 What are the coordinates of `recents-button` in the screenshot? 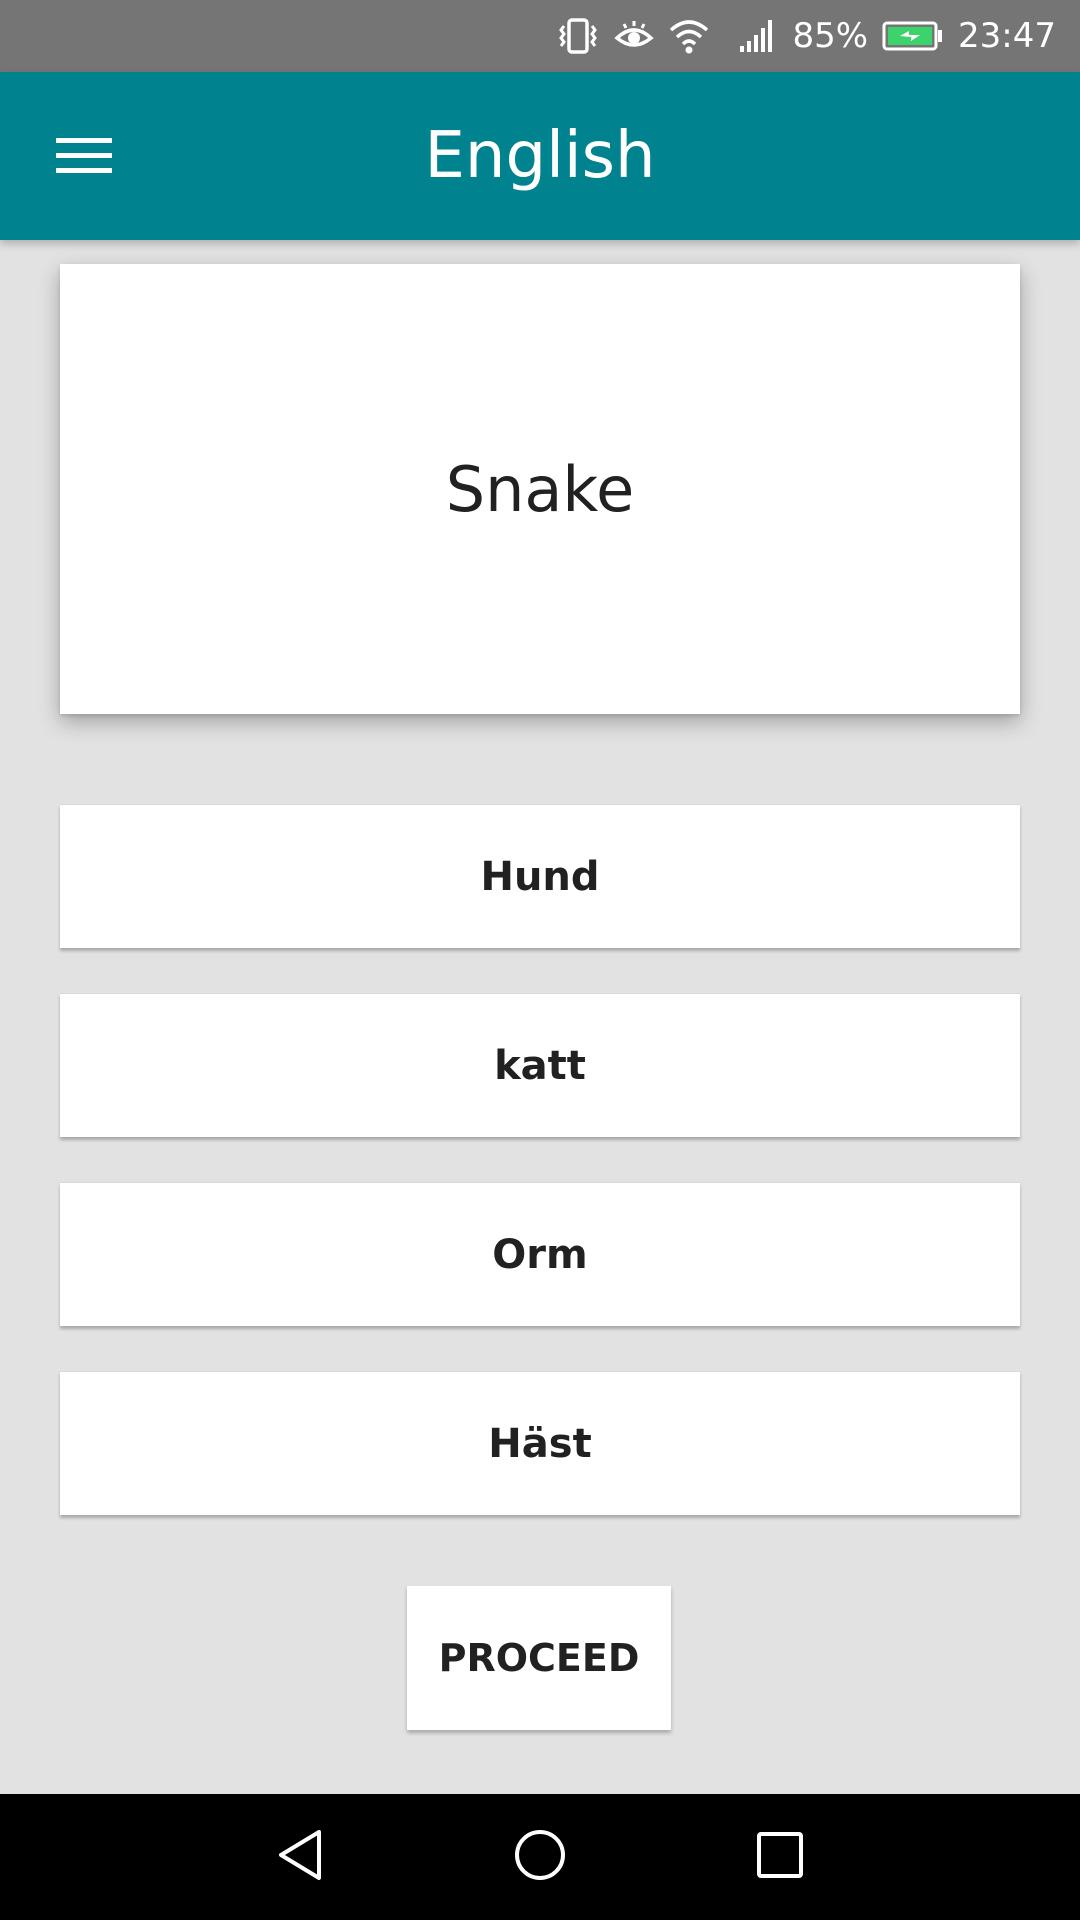 It's located at (780, 1857).